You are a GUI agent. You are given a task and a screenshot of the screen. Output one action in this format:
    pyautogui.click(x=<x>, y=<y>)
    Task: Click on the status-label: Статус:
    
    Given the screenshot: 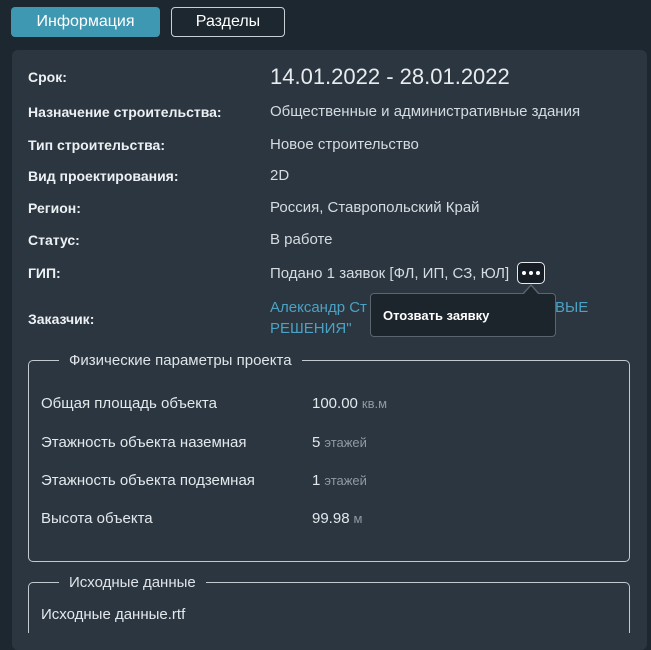 What is the action you would take?
    pyautogui.click(x=54, y=240)
    